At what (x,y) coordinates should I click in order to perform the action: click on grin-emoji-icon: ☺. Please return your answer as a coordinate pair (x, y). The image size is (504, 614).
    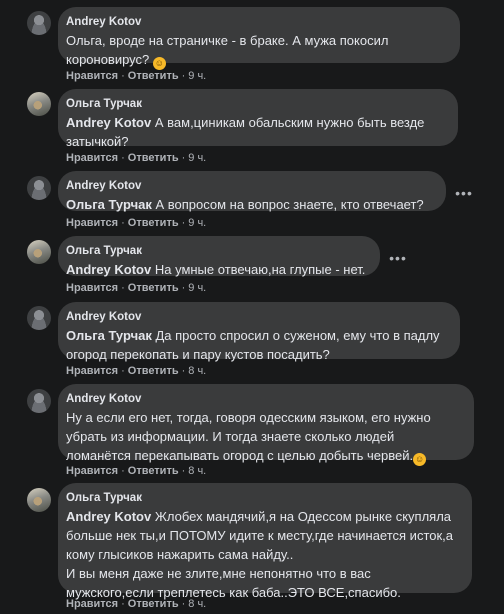
    Looking at the image, I should click on (420, 459).